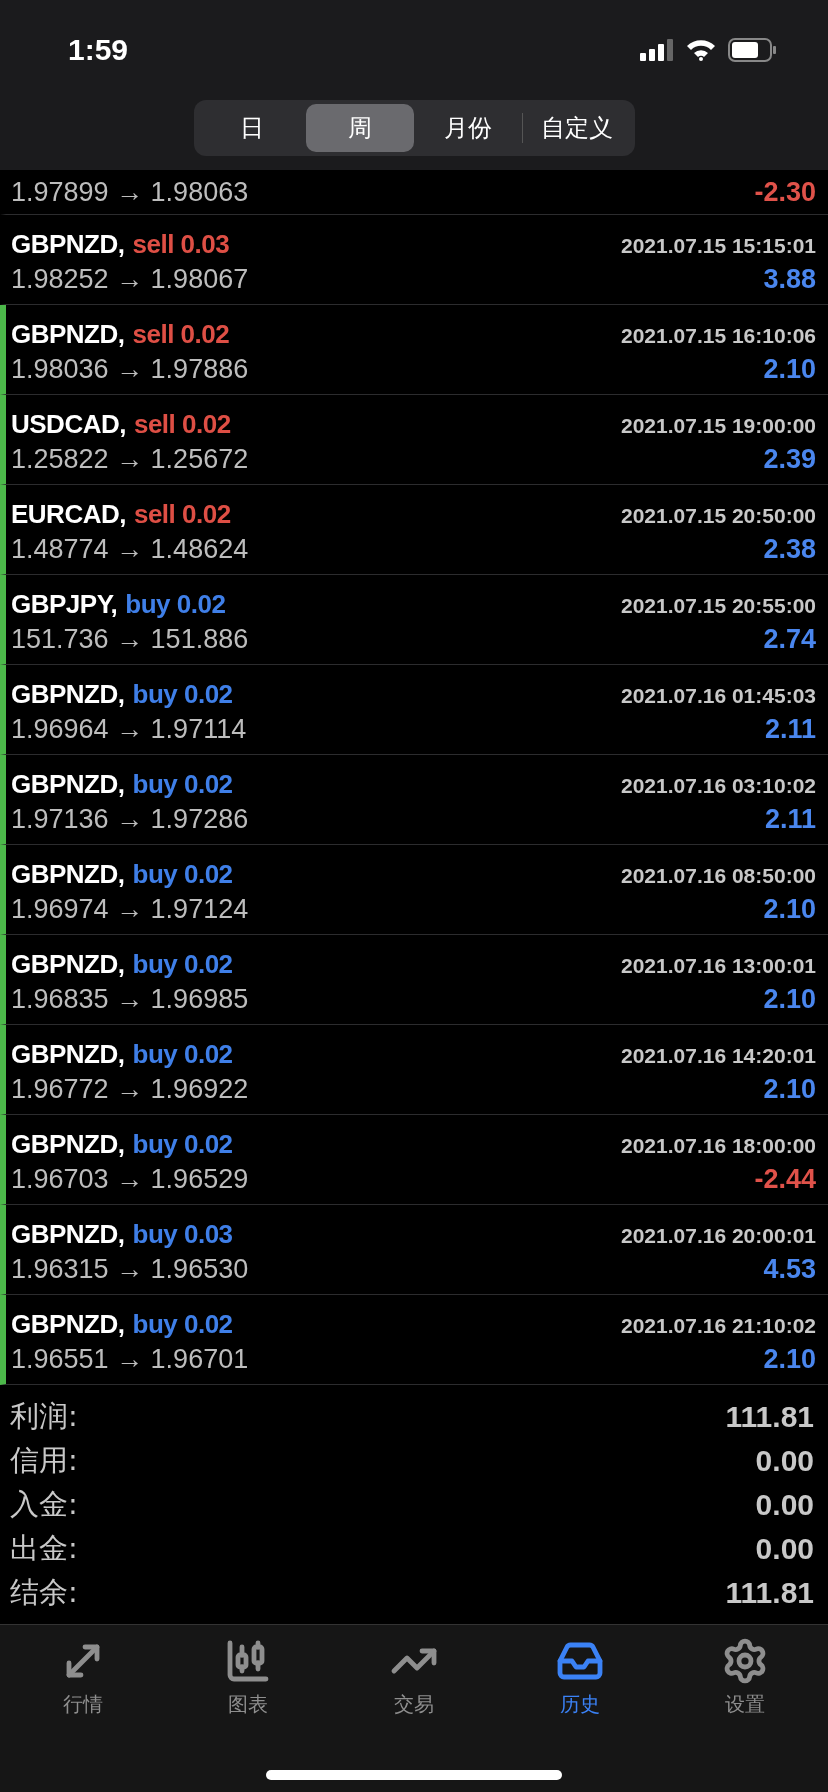 Image resolution: width=828 pixels, height=1792 pixels. Describe the element at coordinates (414, 1160) in the screenshot. I see `deal-row: GBPNZD, buy 0.02 2021.07.16 18:00:00 1.96703 → 1.96529 -2.44` at that location.